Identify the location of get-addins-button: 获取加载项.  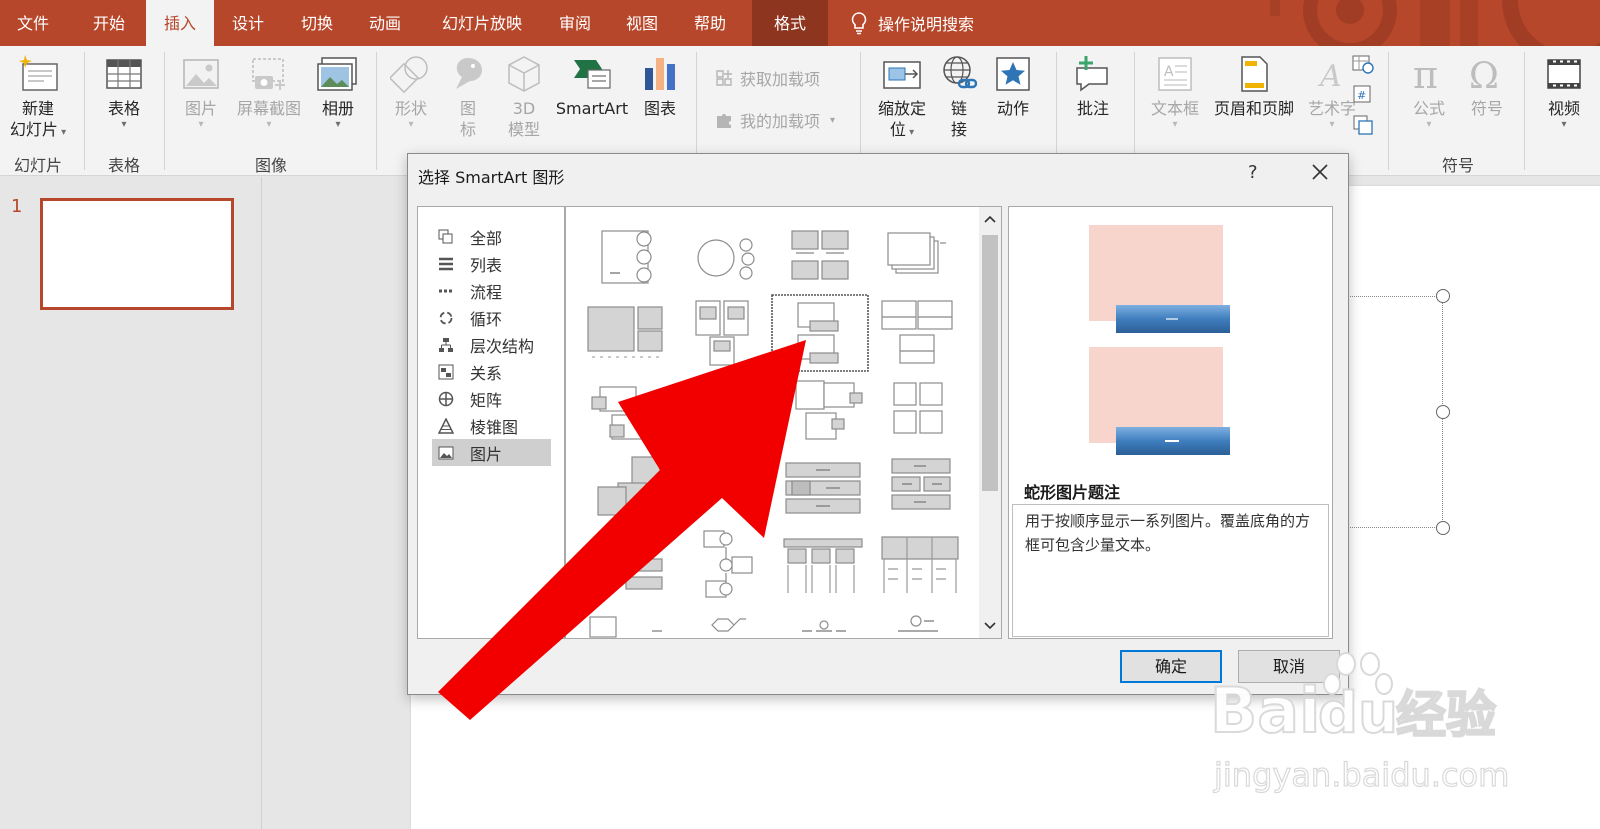
(767, 78).